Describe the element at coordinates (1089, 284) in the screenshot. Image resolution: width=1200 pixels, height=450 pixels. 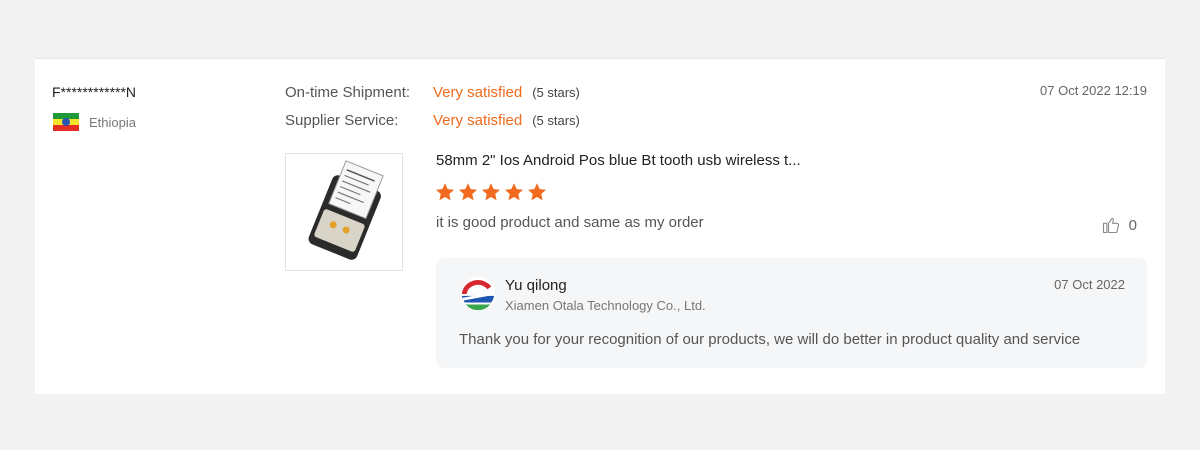
I see `reply-date: 07 Oct 2022` at that location.